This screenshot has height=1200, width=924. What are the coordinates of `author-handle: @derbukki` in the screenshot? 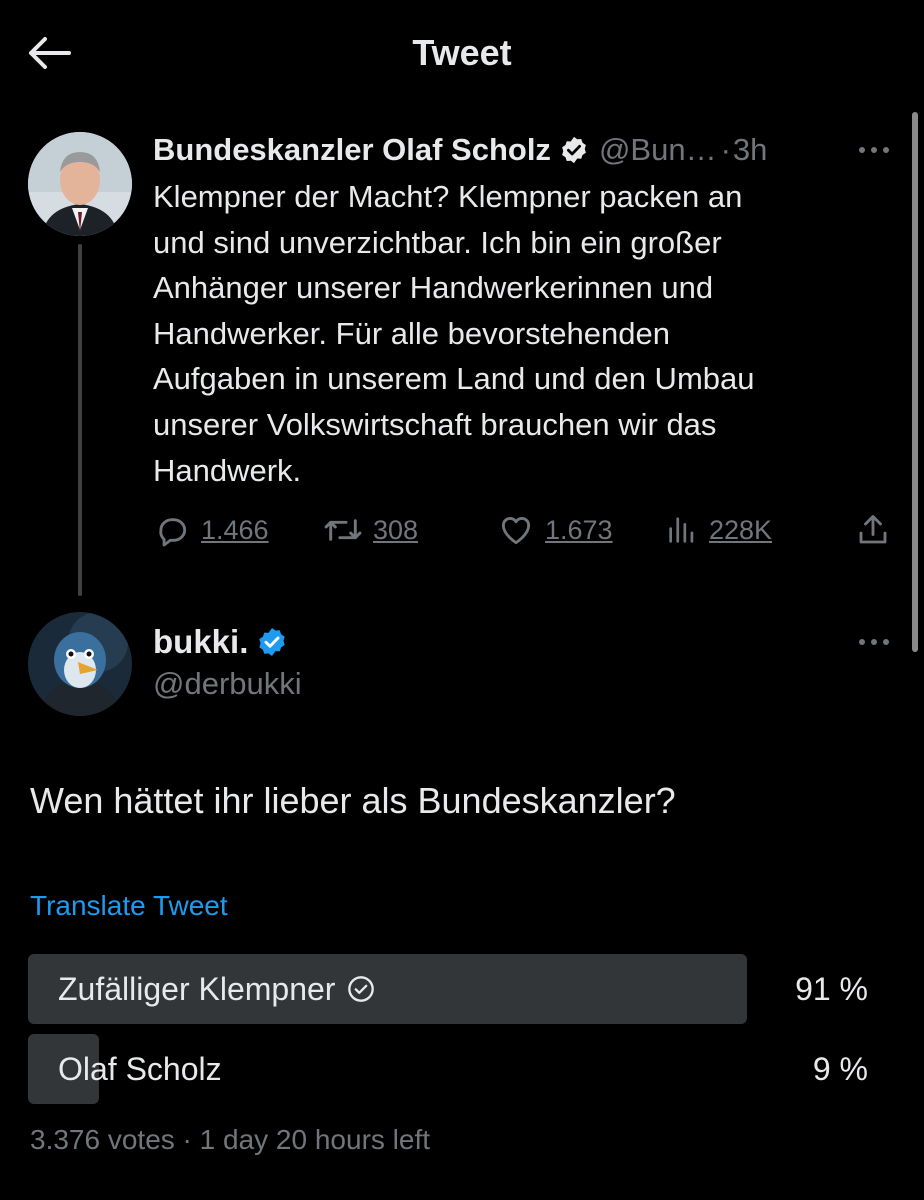 It's located at (227, 684).